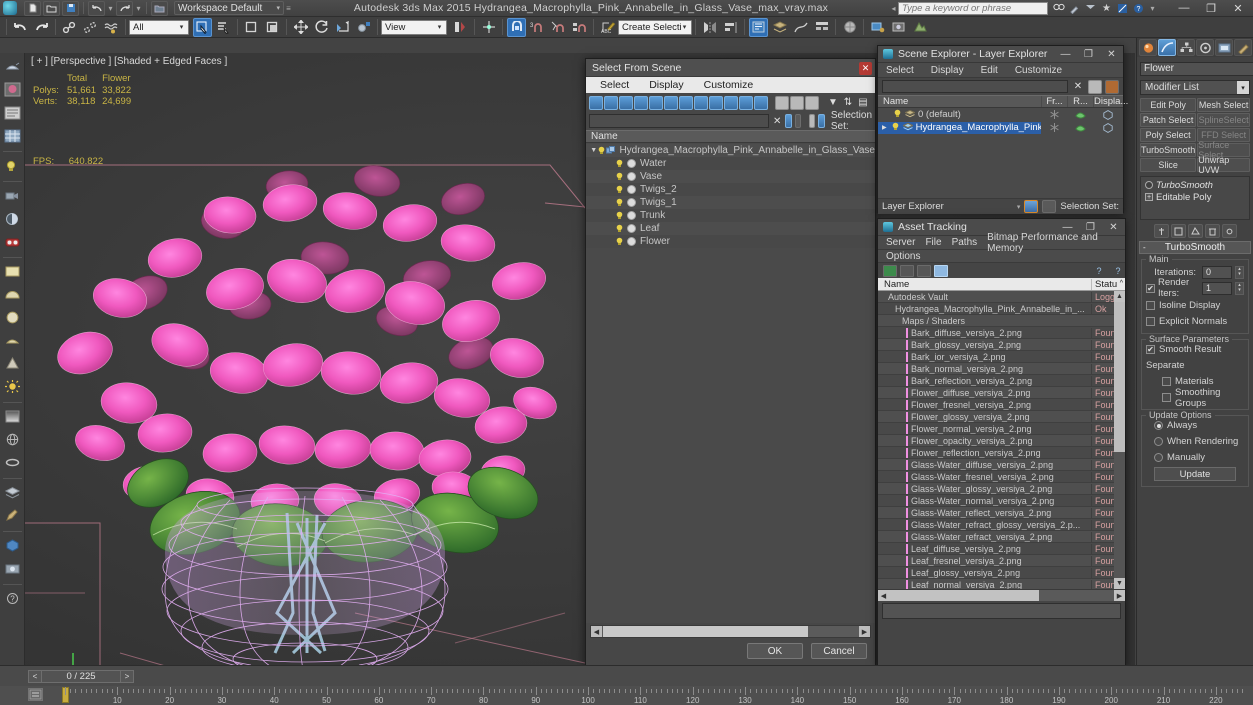 The width and height of the screenshot is (1253, 705). What do you see at coordinates (12, 598) in the screenshot?
I see `help-circle-icon: ?` at bounding box center [12, 598].